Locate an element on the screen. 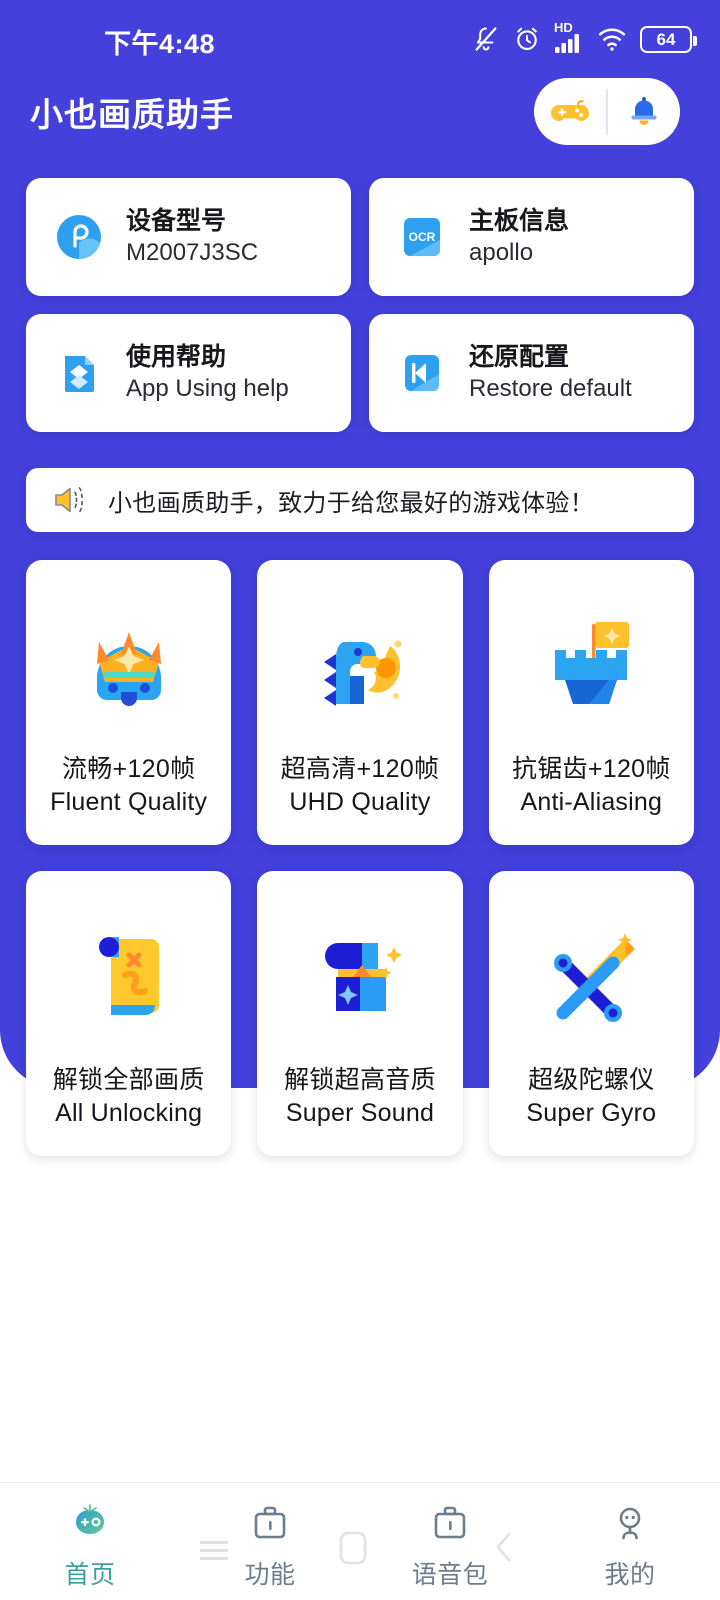  hd-label: HD is located at coordinates (563, 27).